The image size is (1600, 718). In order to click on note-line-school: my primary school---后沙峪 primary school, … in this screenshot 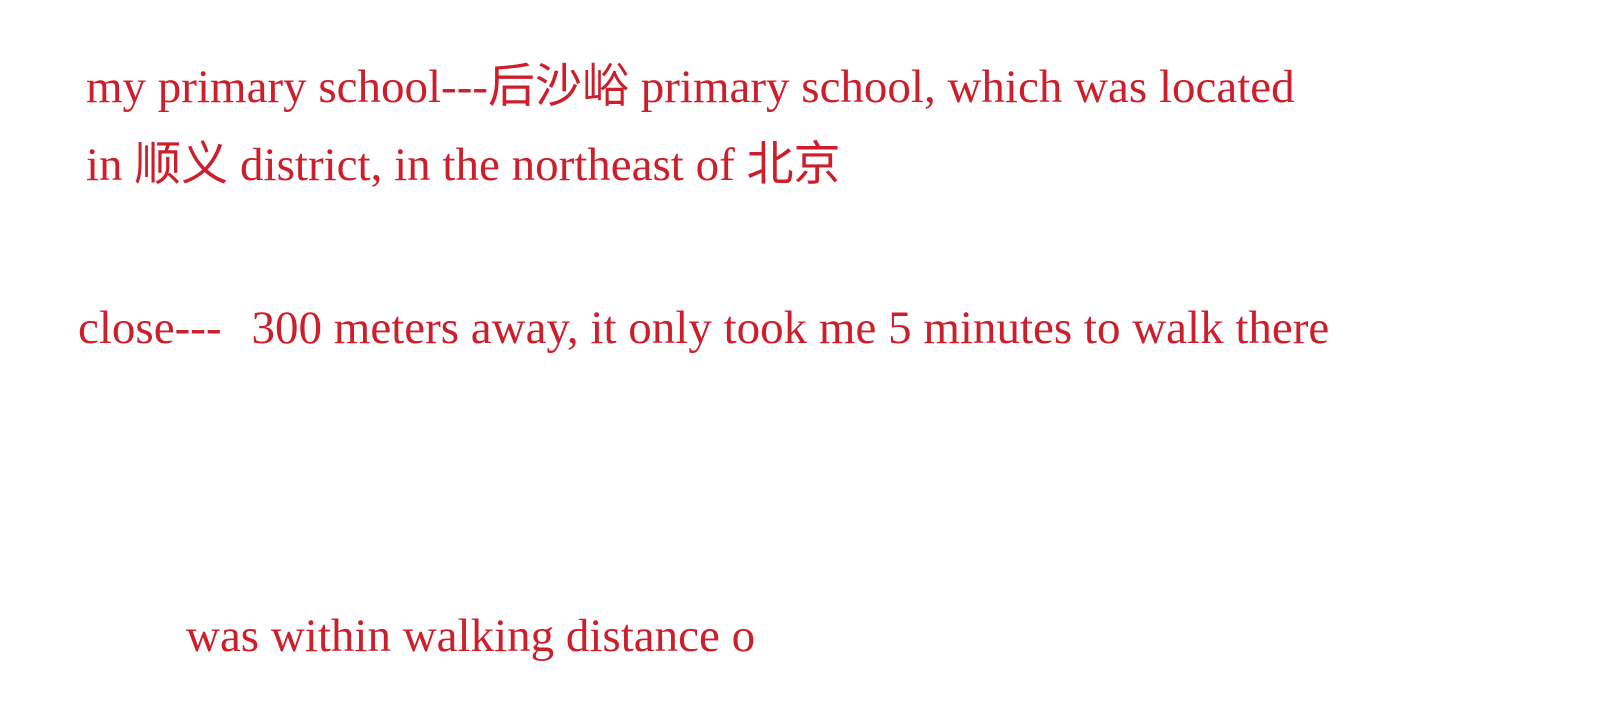, I will do `click(690, 87)`.